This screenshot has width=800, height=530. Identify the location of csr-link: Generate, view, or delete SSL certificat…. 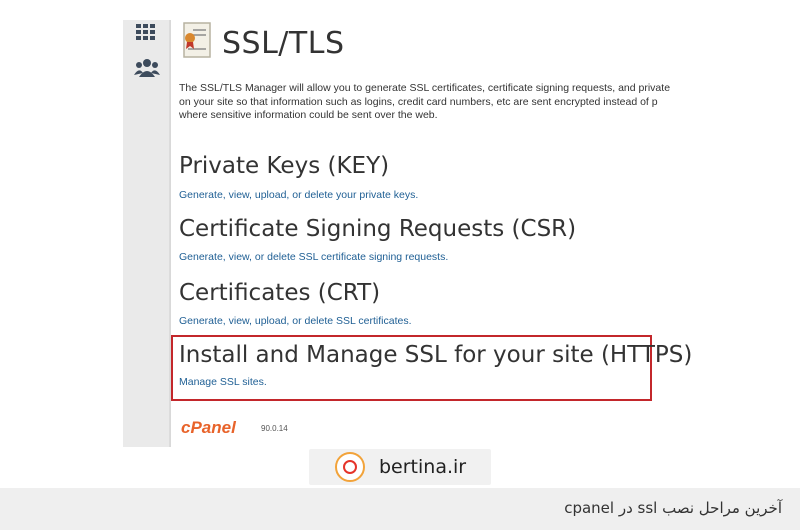
(313, 257).